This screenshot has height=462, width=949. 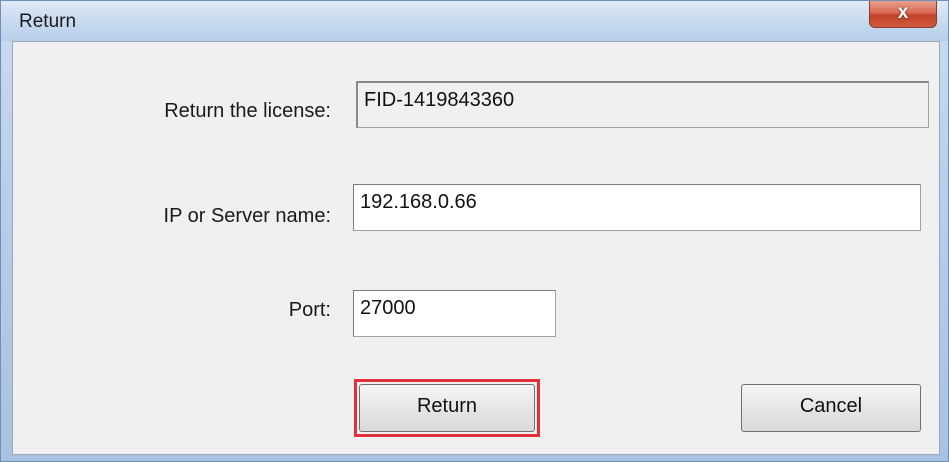 What do you see at coordinates (247, 216) in the screenshot?
I see `server-label: IP or Server name:` at bounding box center [247, 216].